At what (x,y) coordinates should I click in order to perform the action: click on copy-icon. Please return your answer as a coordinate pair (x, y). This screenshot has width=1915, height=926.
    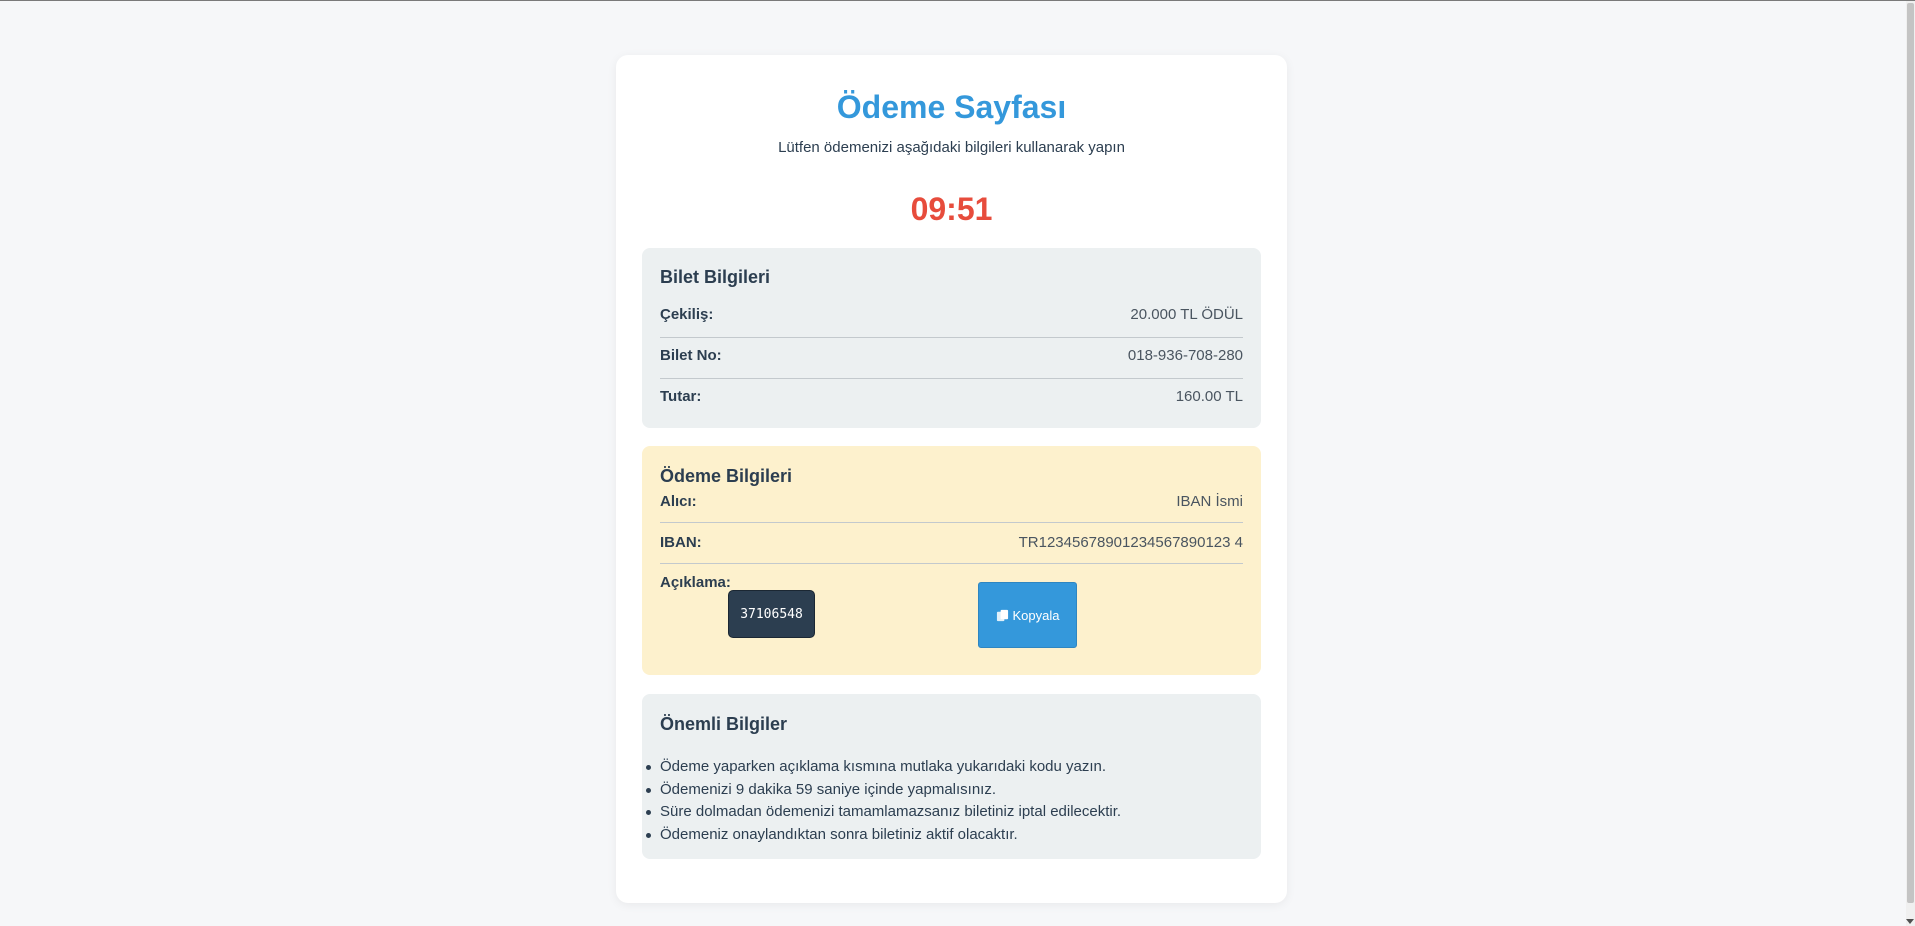
    Looking at the image, I should click on (1002, 615).